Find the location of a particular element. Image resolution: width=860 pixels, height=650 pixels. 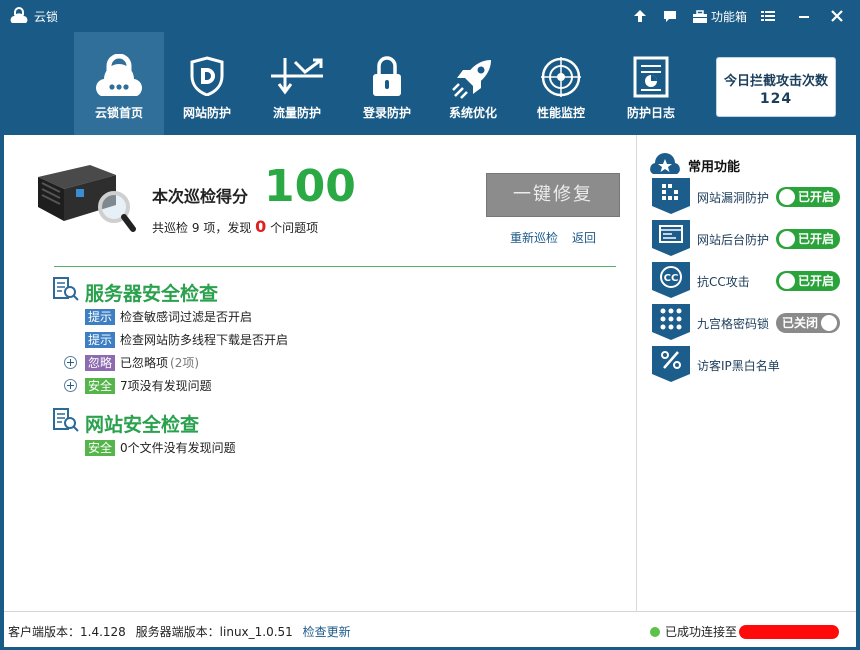

row-text: 0个文件没有发现问题 is located at coordinates (178, 448).